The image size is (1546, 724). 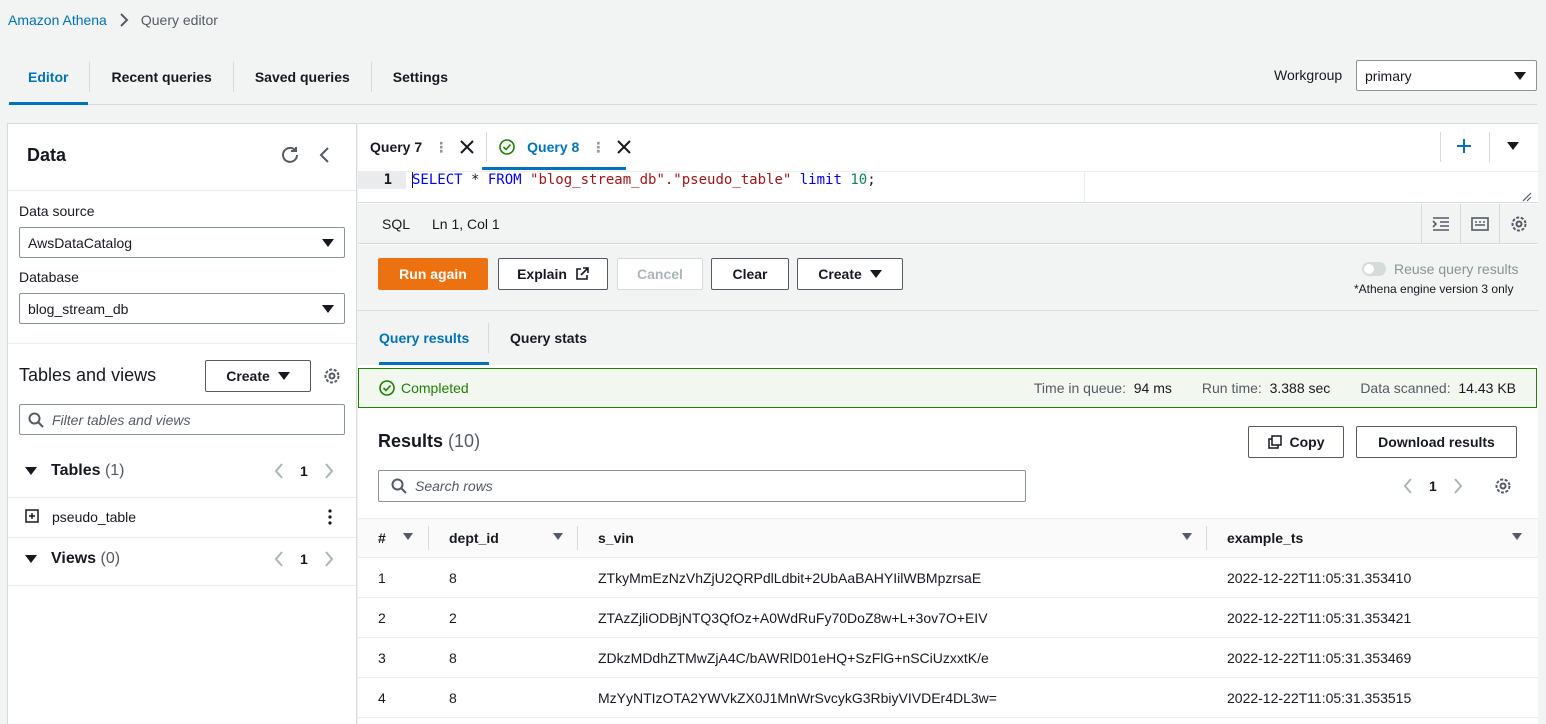 I want to click on run-again-label: Run again, so click(x=433, y=274).